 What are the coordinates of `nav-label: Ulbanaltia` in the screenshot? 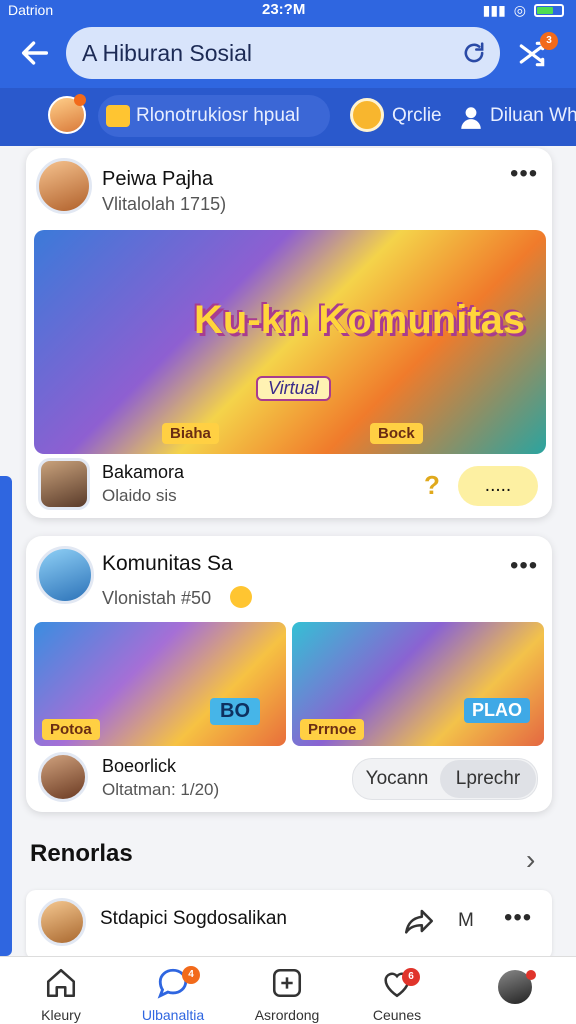 It's located at (173, 1015).